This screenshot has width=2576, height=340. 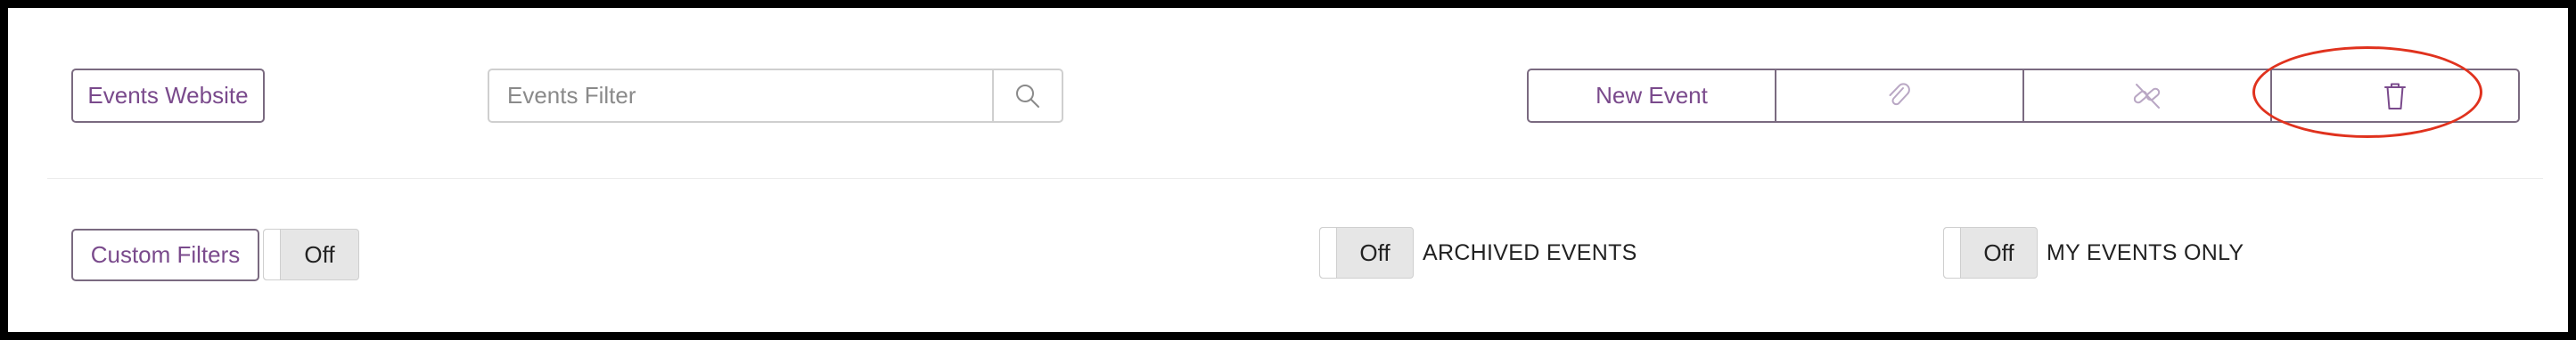 I want to click on events-filter, so click(x=775, y=96).